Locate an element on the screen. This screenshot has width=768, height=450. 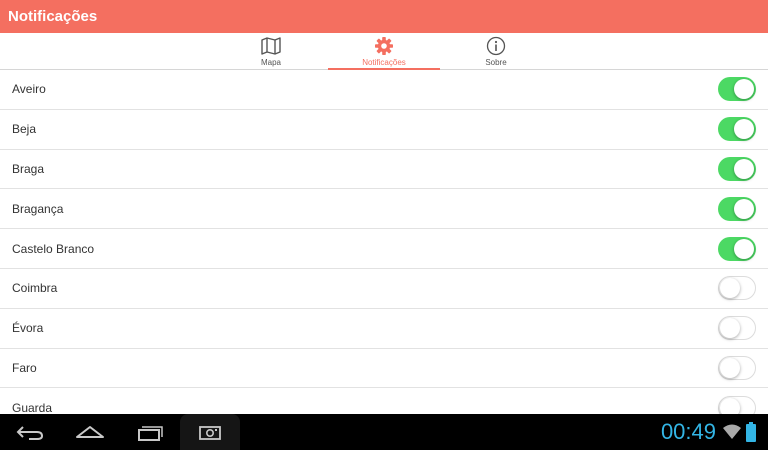
recent-apps-button is located at coordinates (150, 432).